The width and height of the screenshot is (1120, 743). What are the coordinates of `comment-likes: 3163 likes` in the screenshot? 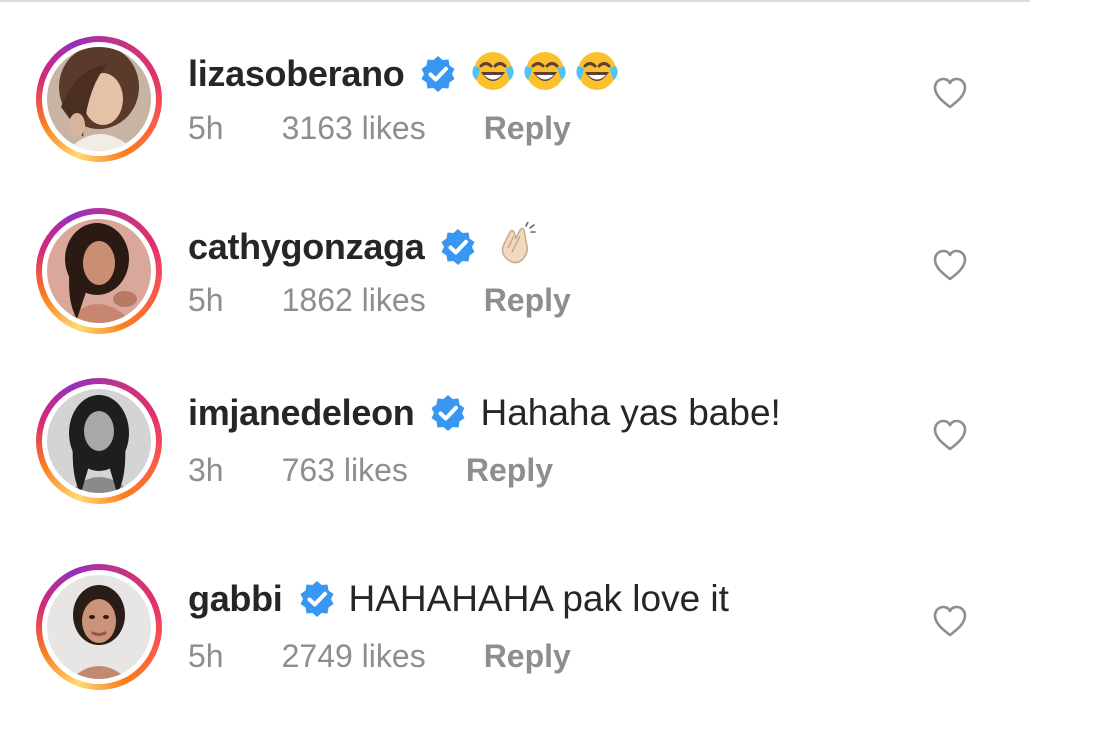 It's located at (354, 128).